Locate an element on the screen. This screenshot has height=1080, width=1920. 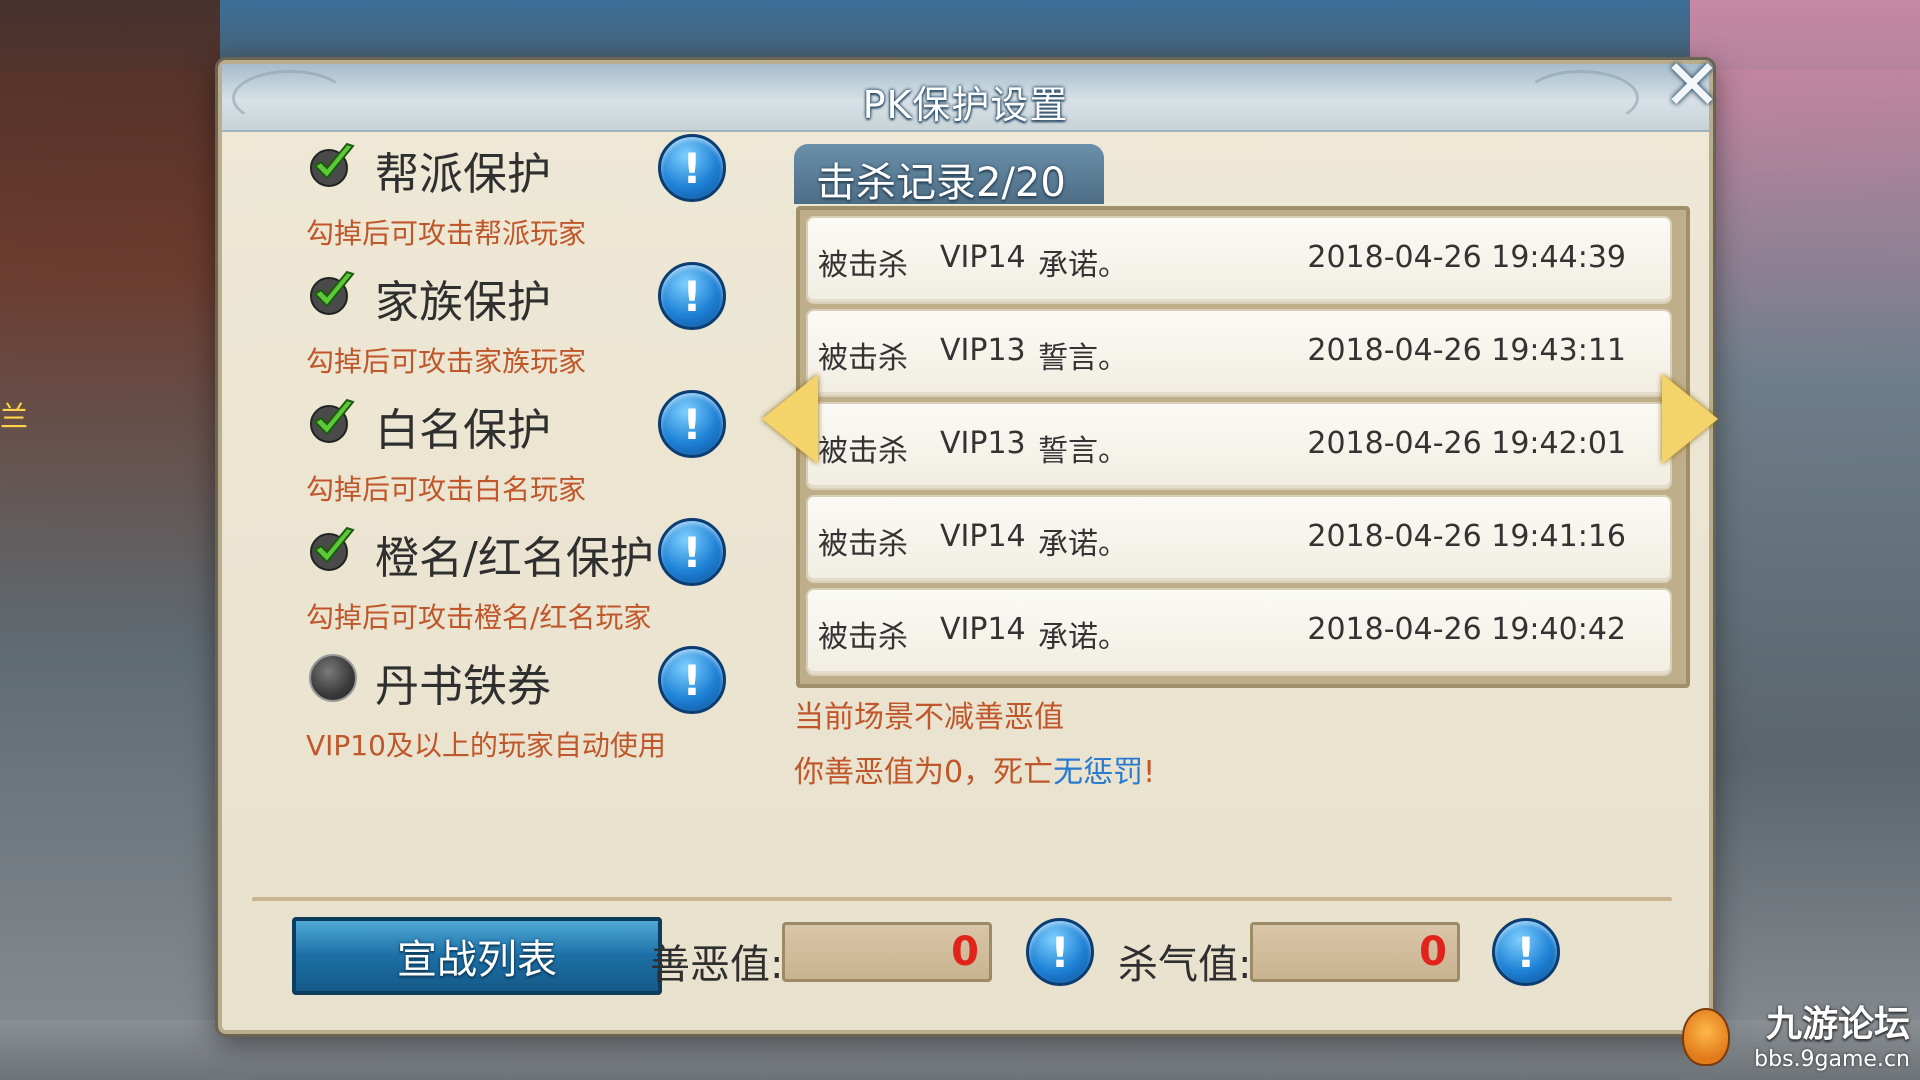
war-list-button: 宣战列表 is located at coordinates (477, 956).